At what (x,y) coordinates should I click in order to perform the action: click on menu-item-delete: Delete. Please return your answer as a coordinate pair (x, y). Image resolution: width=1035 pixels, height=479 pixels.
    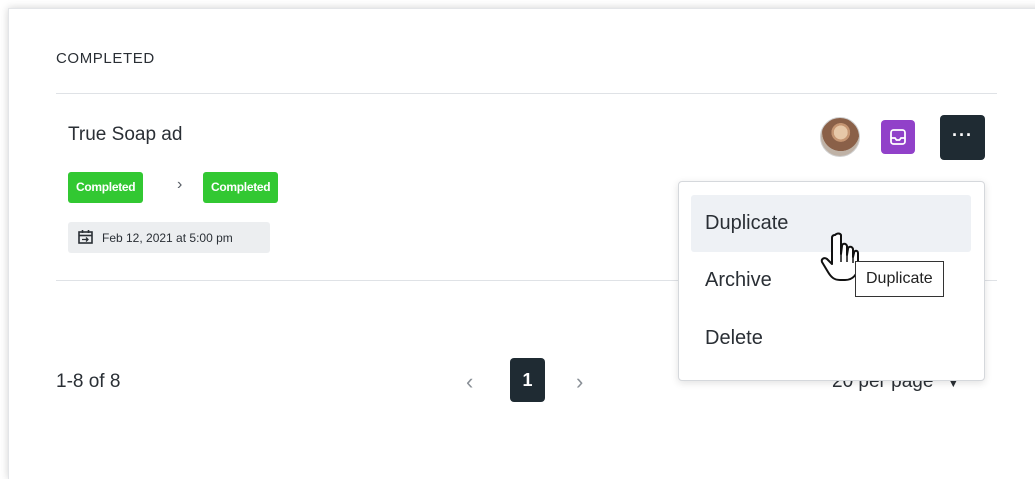
    Looking at the image, I should click on (831, 338).